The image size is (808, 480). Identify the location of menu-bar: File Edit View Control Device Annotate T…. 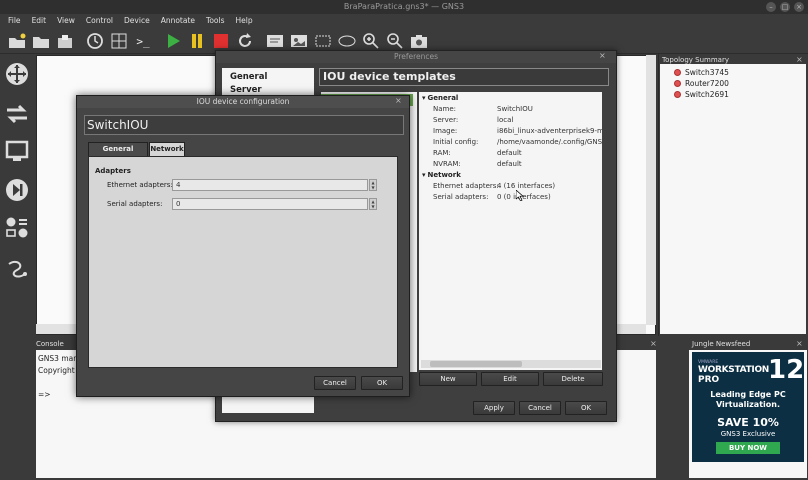
(404, 21).